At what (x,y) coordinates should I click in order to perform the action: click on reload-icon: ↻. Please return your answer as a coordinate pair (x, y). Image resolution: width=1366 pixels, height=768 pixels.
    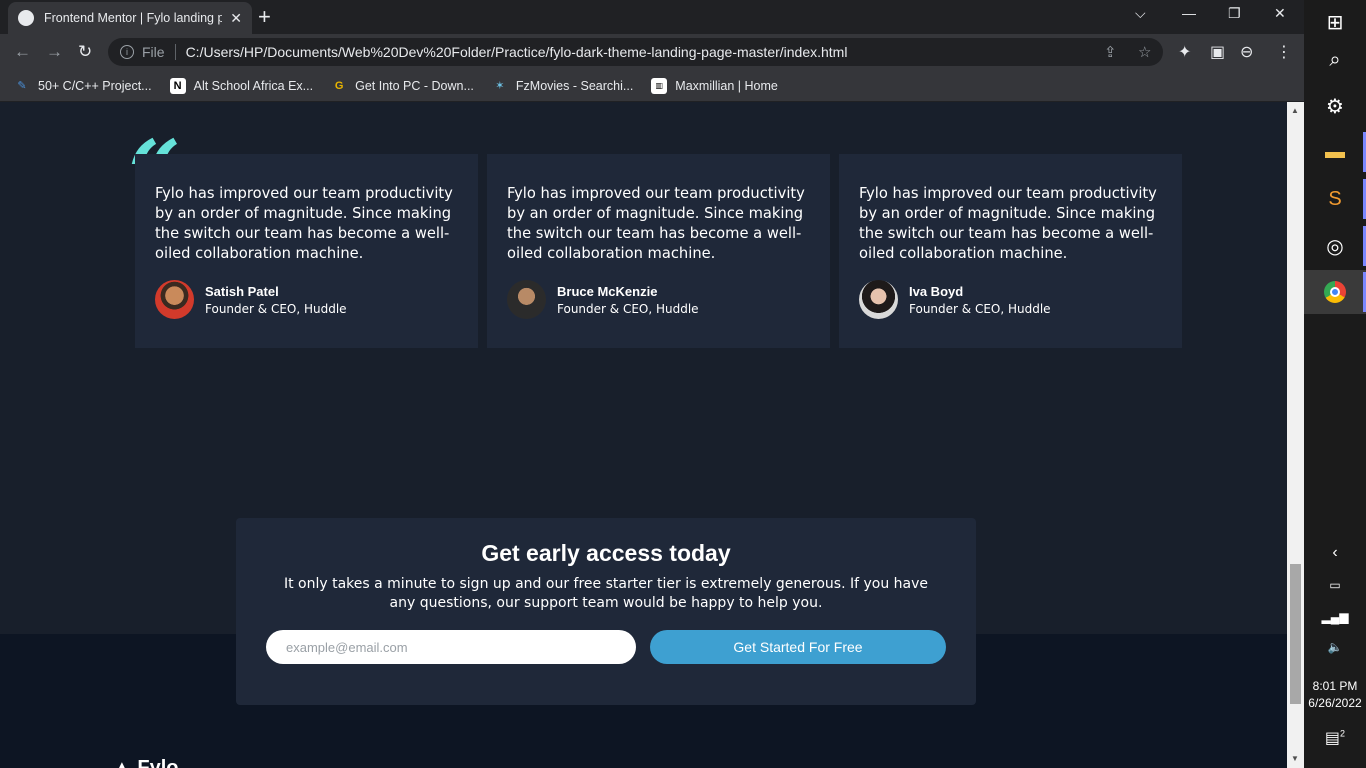
    Looking at the image, I should click on (85, 52).